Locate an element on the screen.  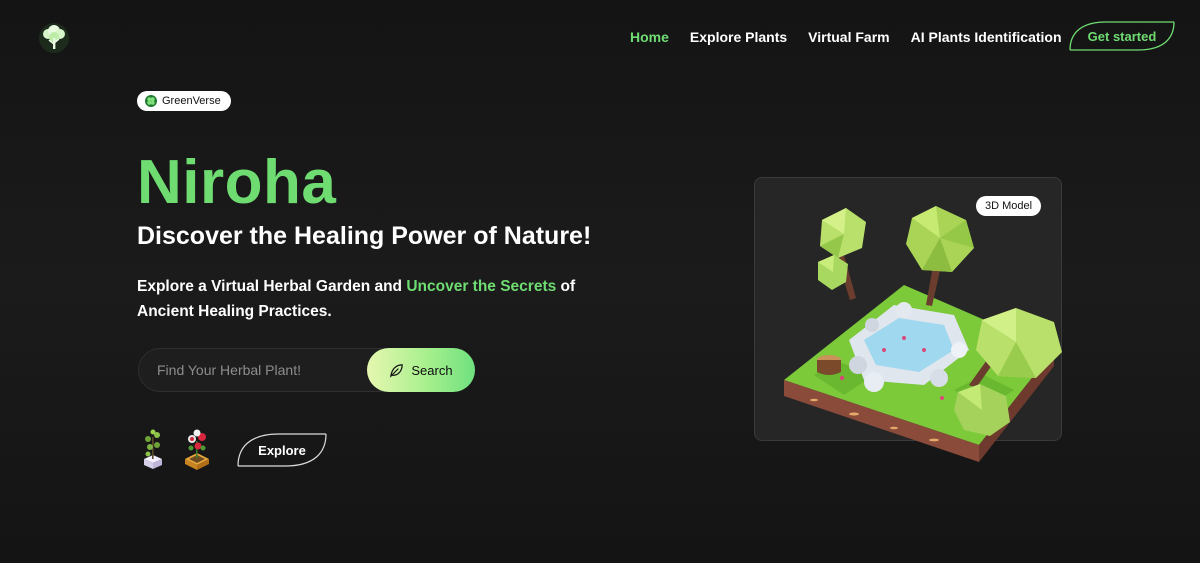
potted-plant-icon is located at coordinates (153, 449).